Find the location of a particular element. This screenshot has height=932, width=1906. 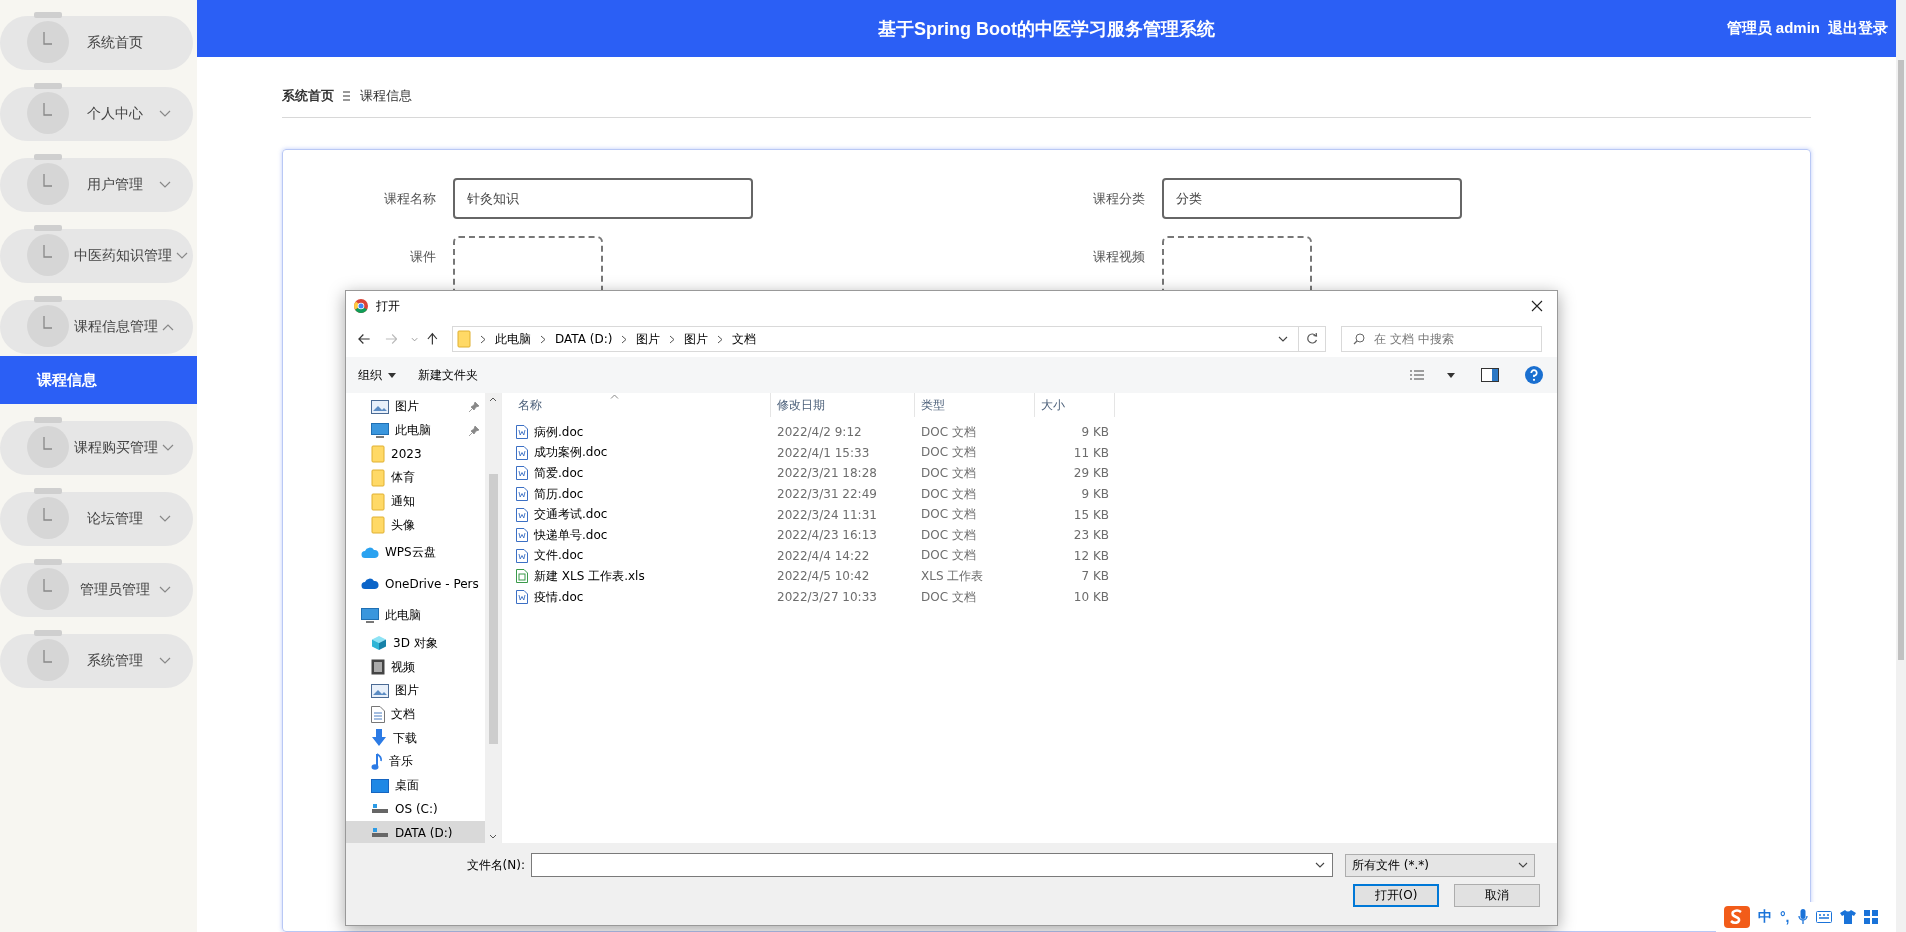

path-segment: 此电脑 is located at coordinates (513, 339).